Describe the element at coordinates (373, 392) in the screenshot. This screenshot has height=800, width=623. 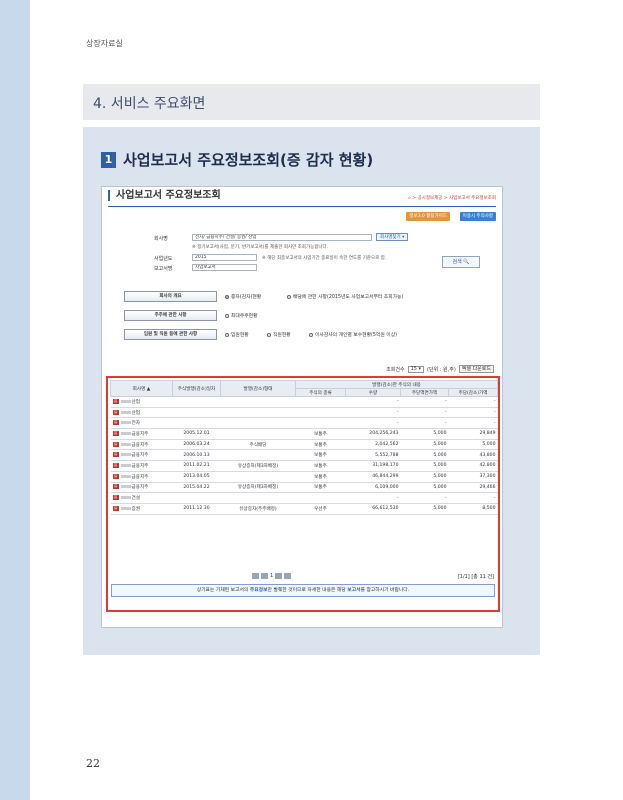
I see `column-header: 수량` at that location.